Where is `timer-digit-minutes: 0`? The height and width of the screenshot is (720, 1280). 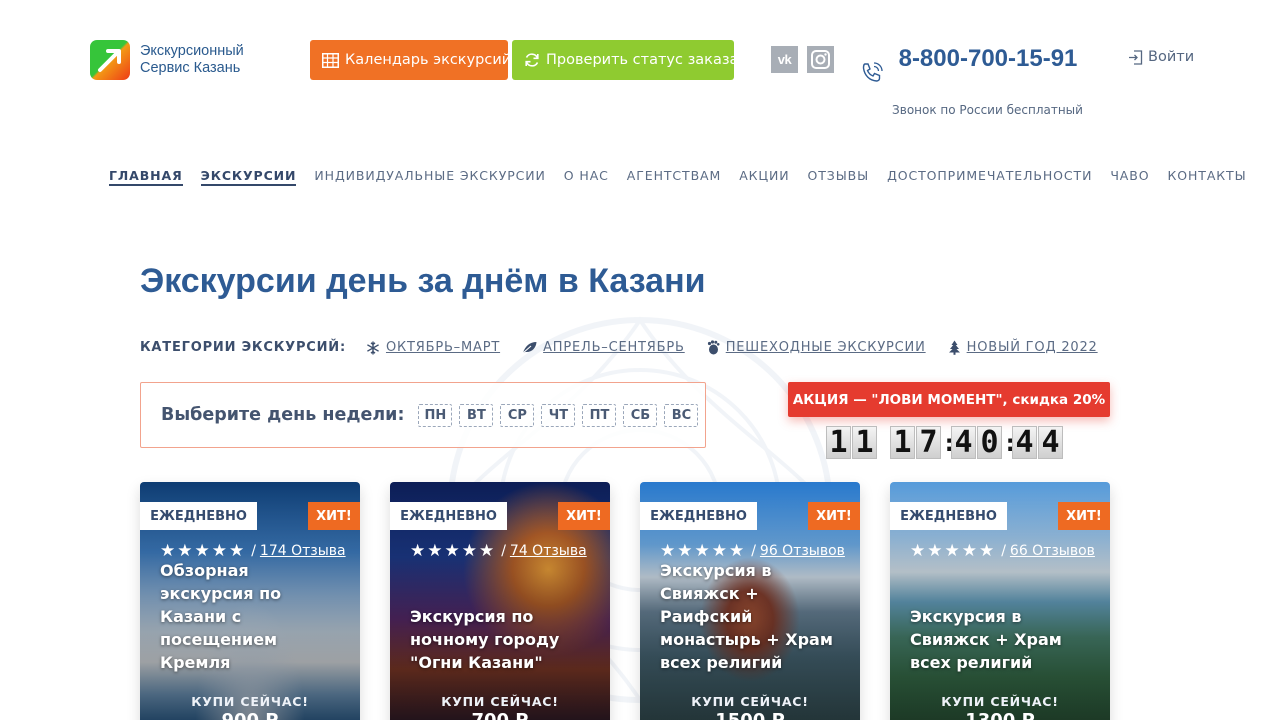
timer-digit-minutes: 0 is located at coordinates (989, 442).